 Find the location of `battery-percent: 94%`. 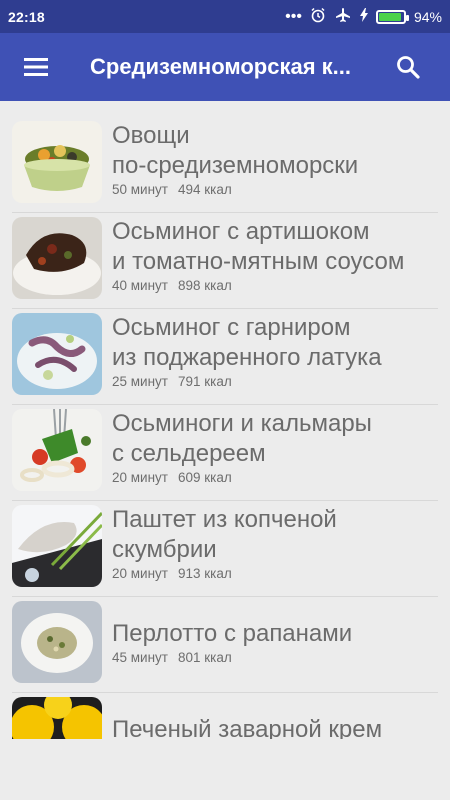

battery-percent: 94% is located at coordinates (427, 16).